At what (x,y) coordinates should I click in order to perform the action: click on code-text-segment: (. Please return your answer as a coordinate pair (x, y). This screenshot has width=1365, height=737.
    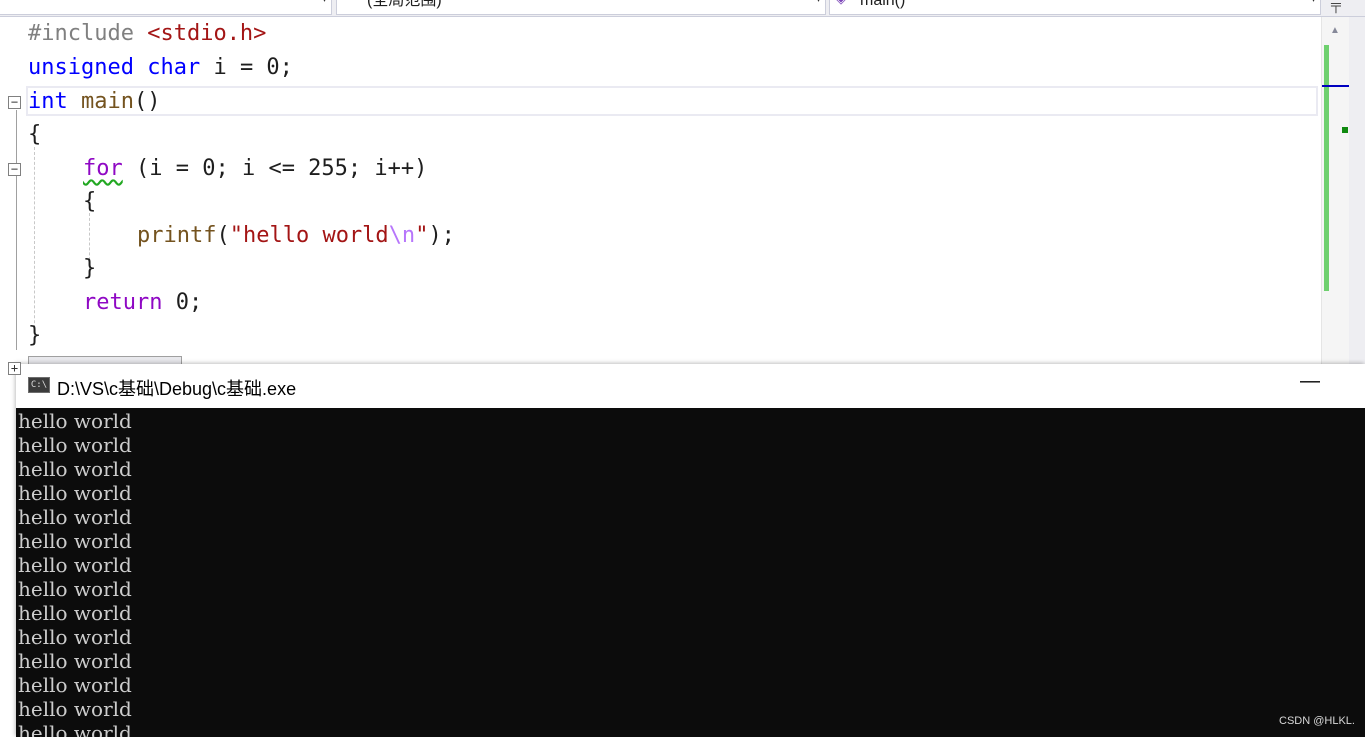
    Looking at the image, I should click on (223, 235).